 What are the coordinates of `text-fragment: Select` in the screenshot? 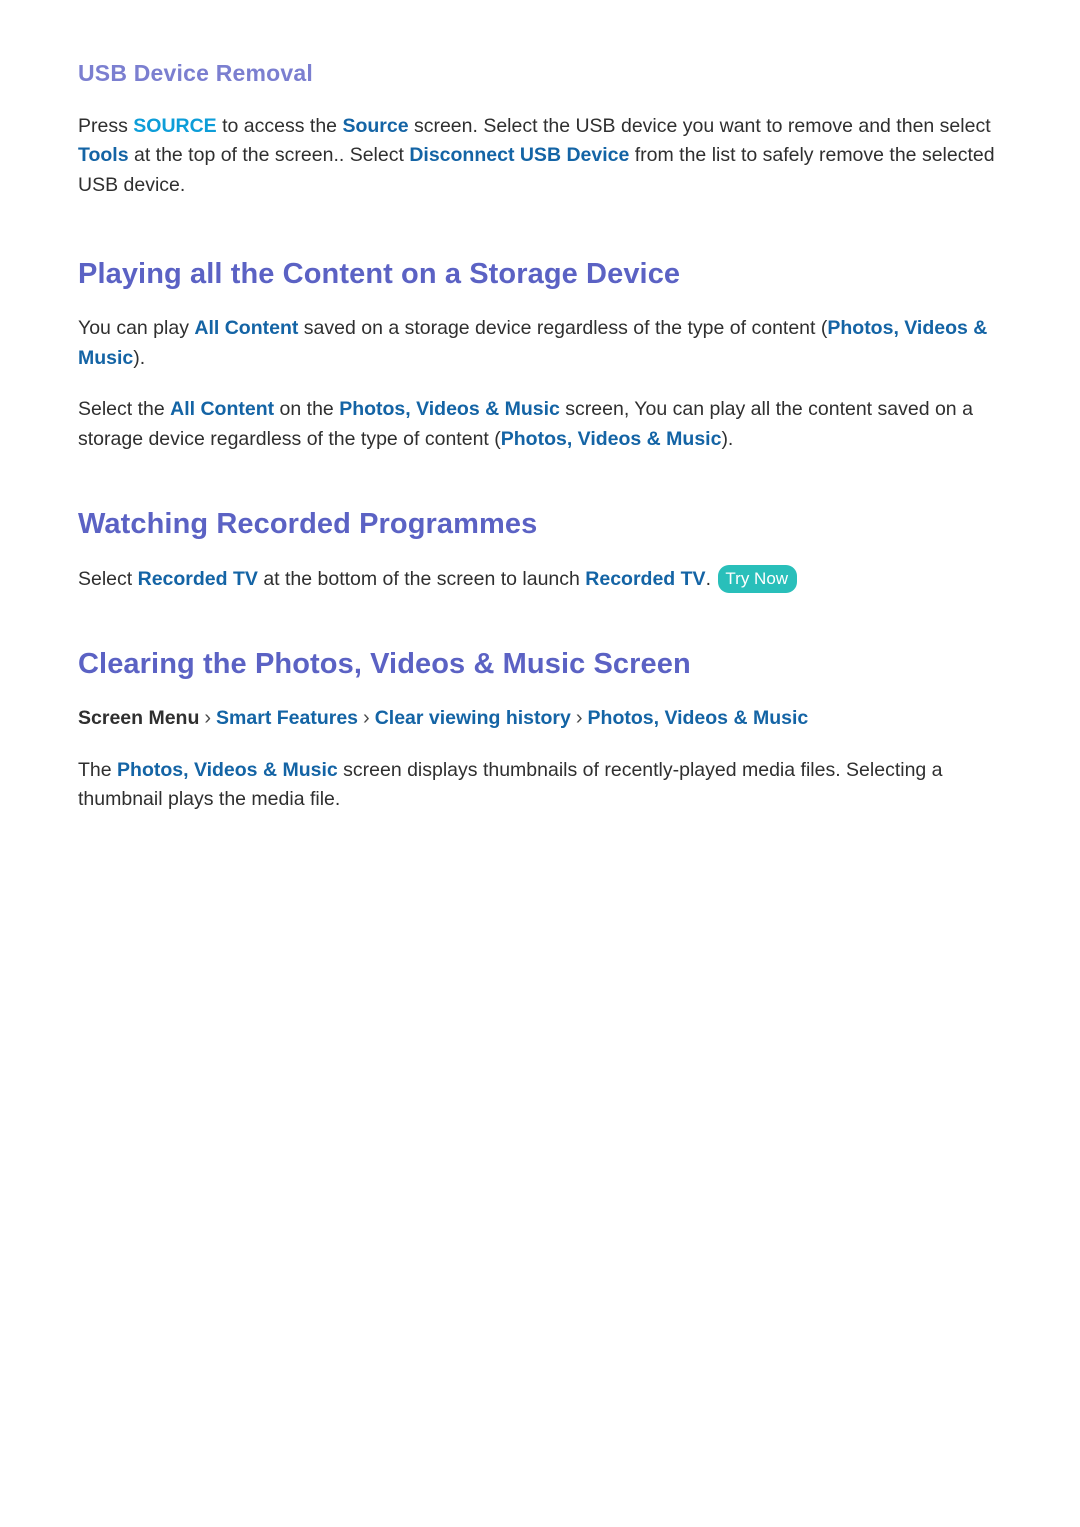 It's located at (108, 578).